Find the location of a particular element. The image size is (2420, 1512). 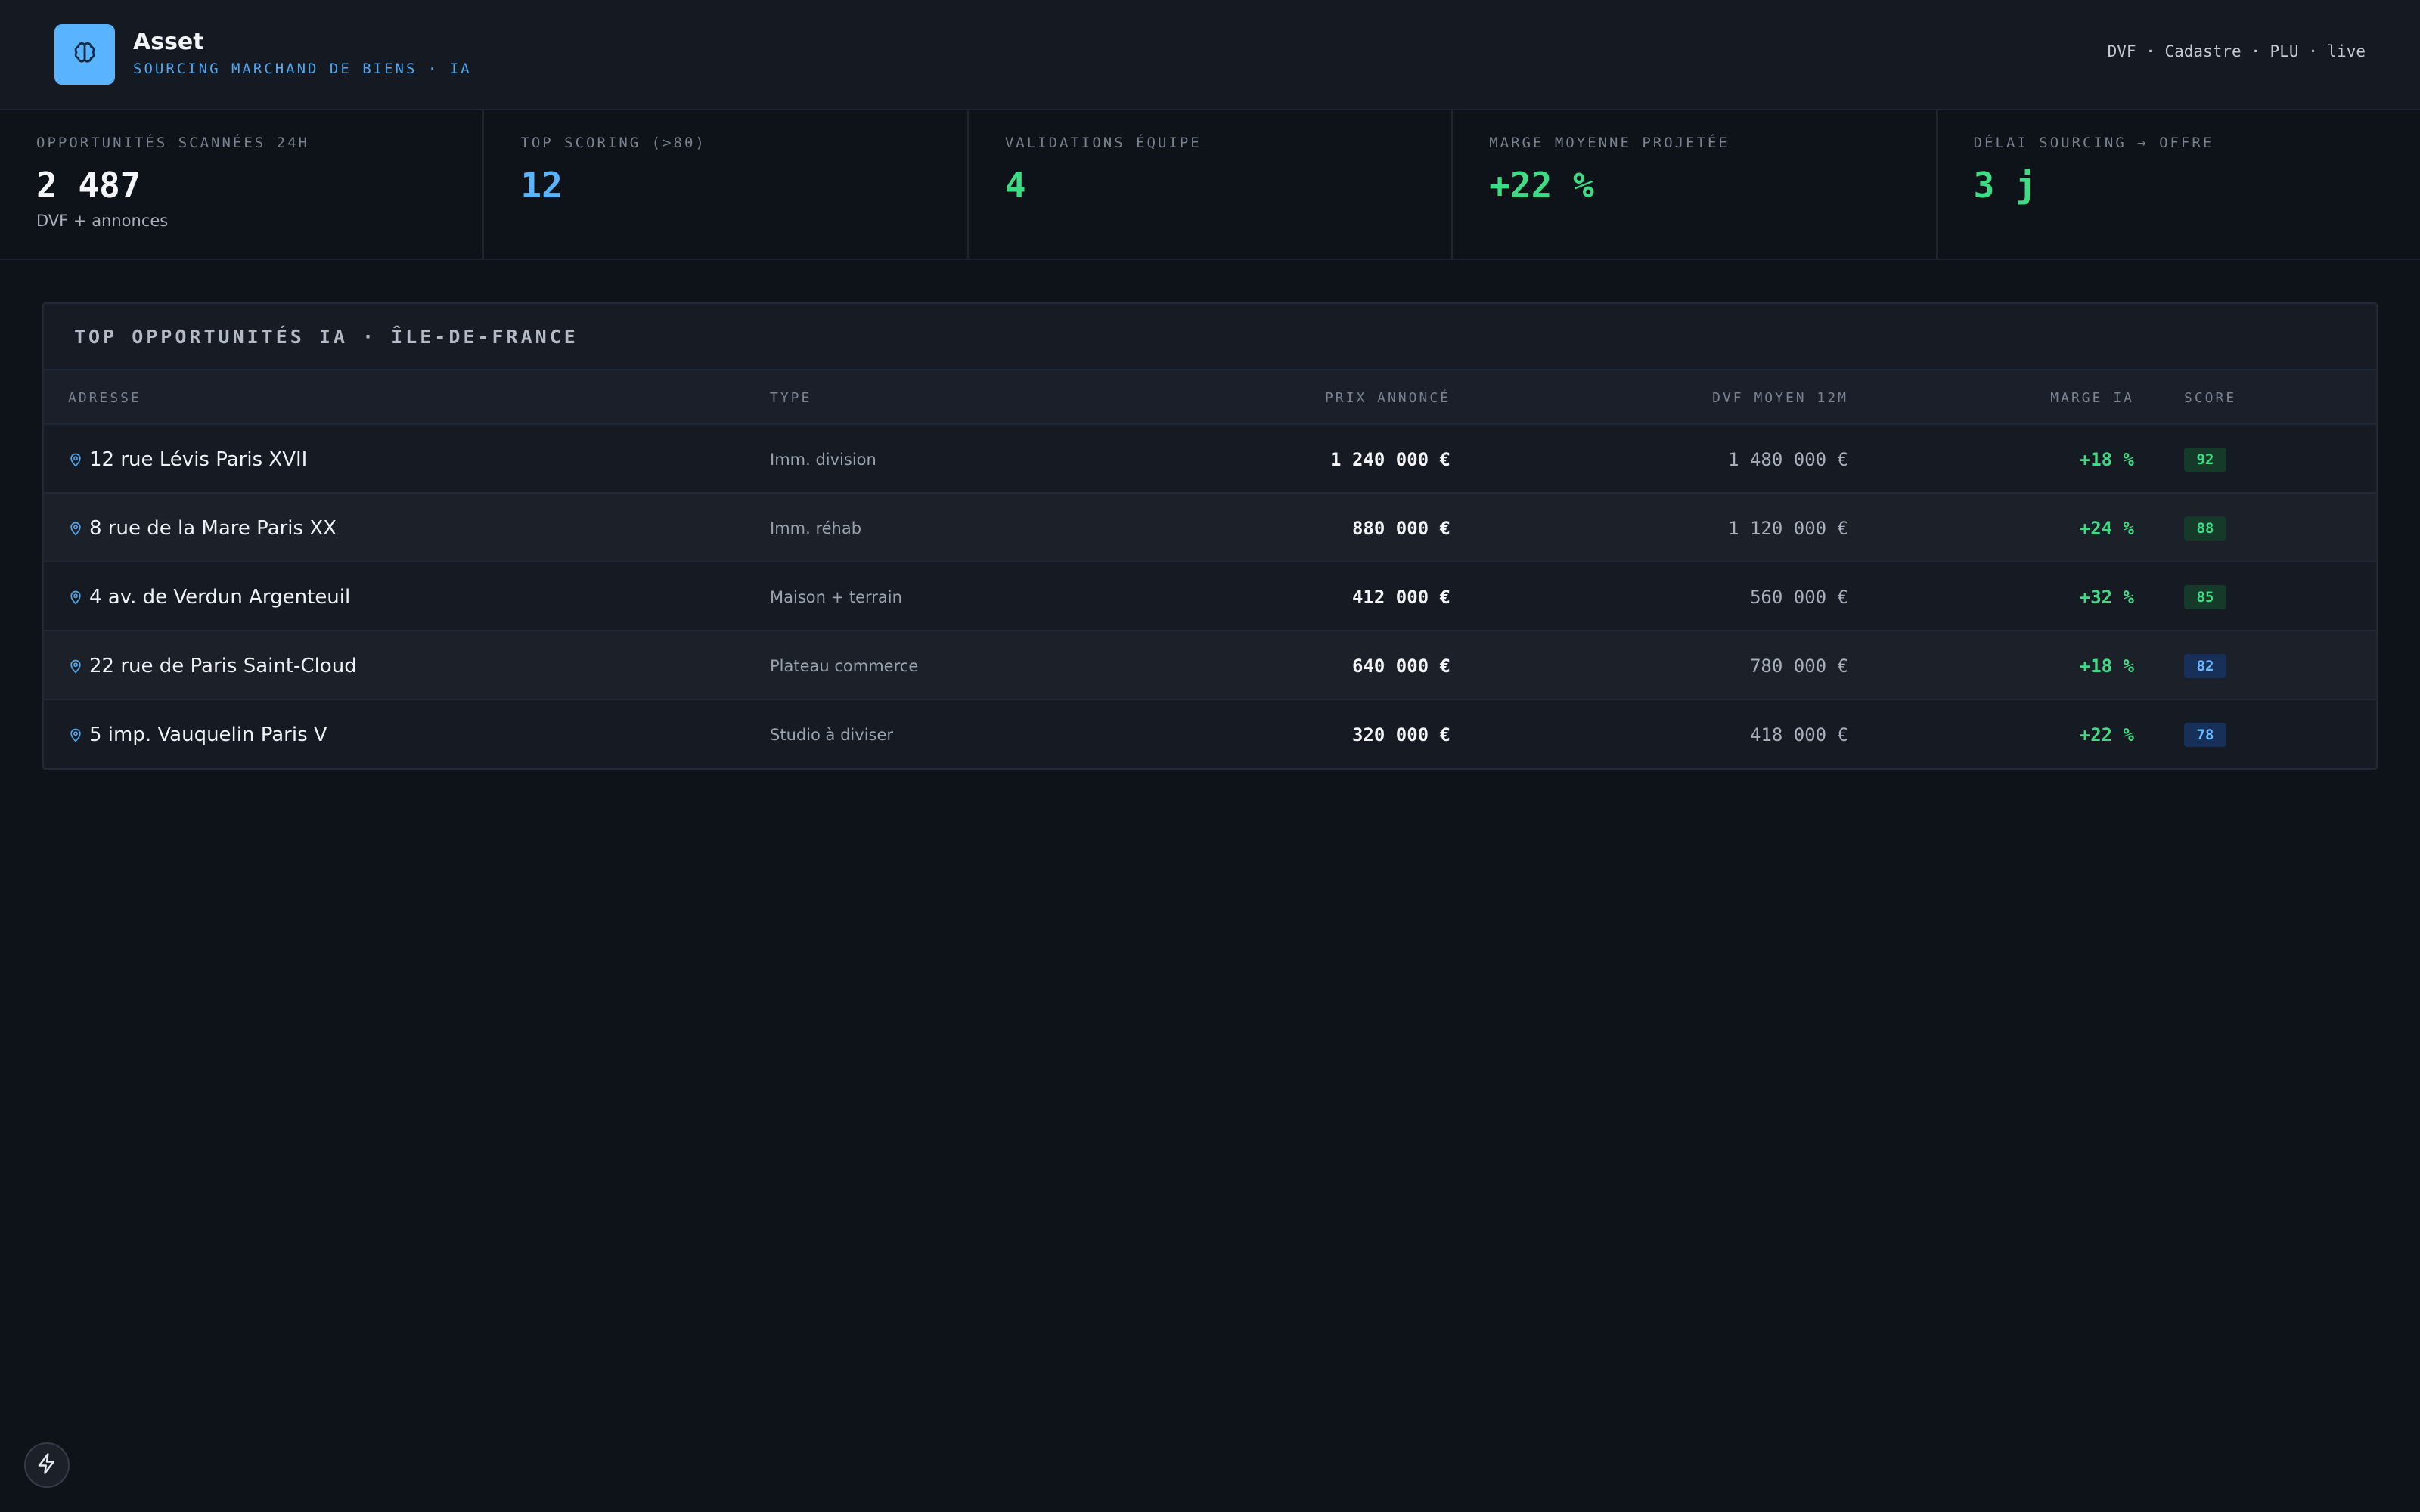

column-header-price: PRIX ANNONCÉ is located at coordinates (1387, 398).